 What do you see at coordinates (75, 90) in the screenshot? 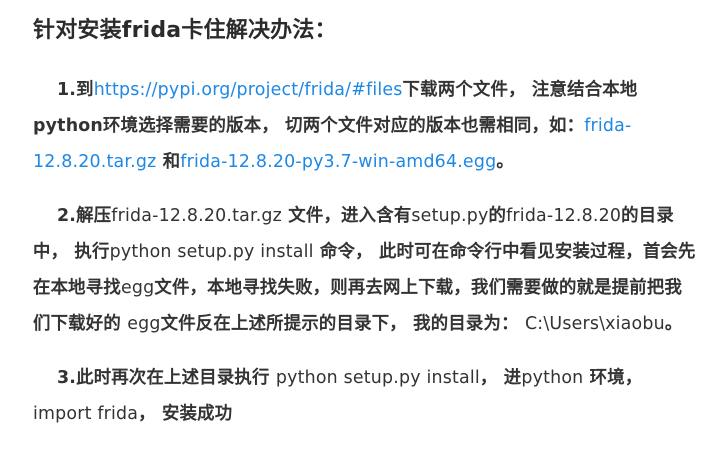
I see `step-1-prefix: 1.到` at bounding box center [75, 90].